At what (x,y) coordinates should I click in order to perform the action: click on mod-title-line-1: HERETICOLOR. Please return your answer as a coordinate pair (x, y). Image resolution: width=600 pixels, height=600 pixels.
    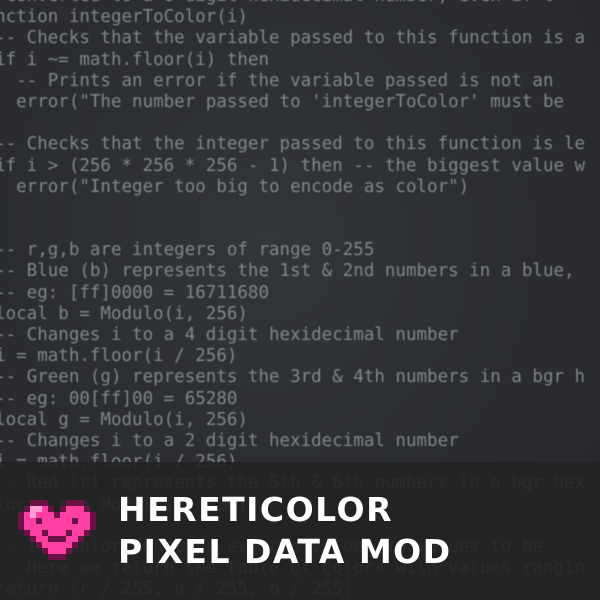
    Looking at the image, I should click on (255, 509).